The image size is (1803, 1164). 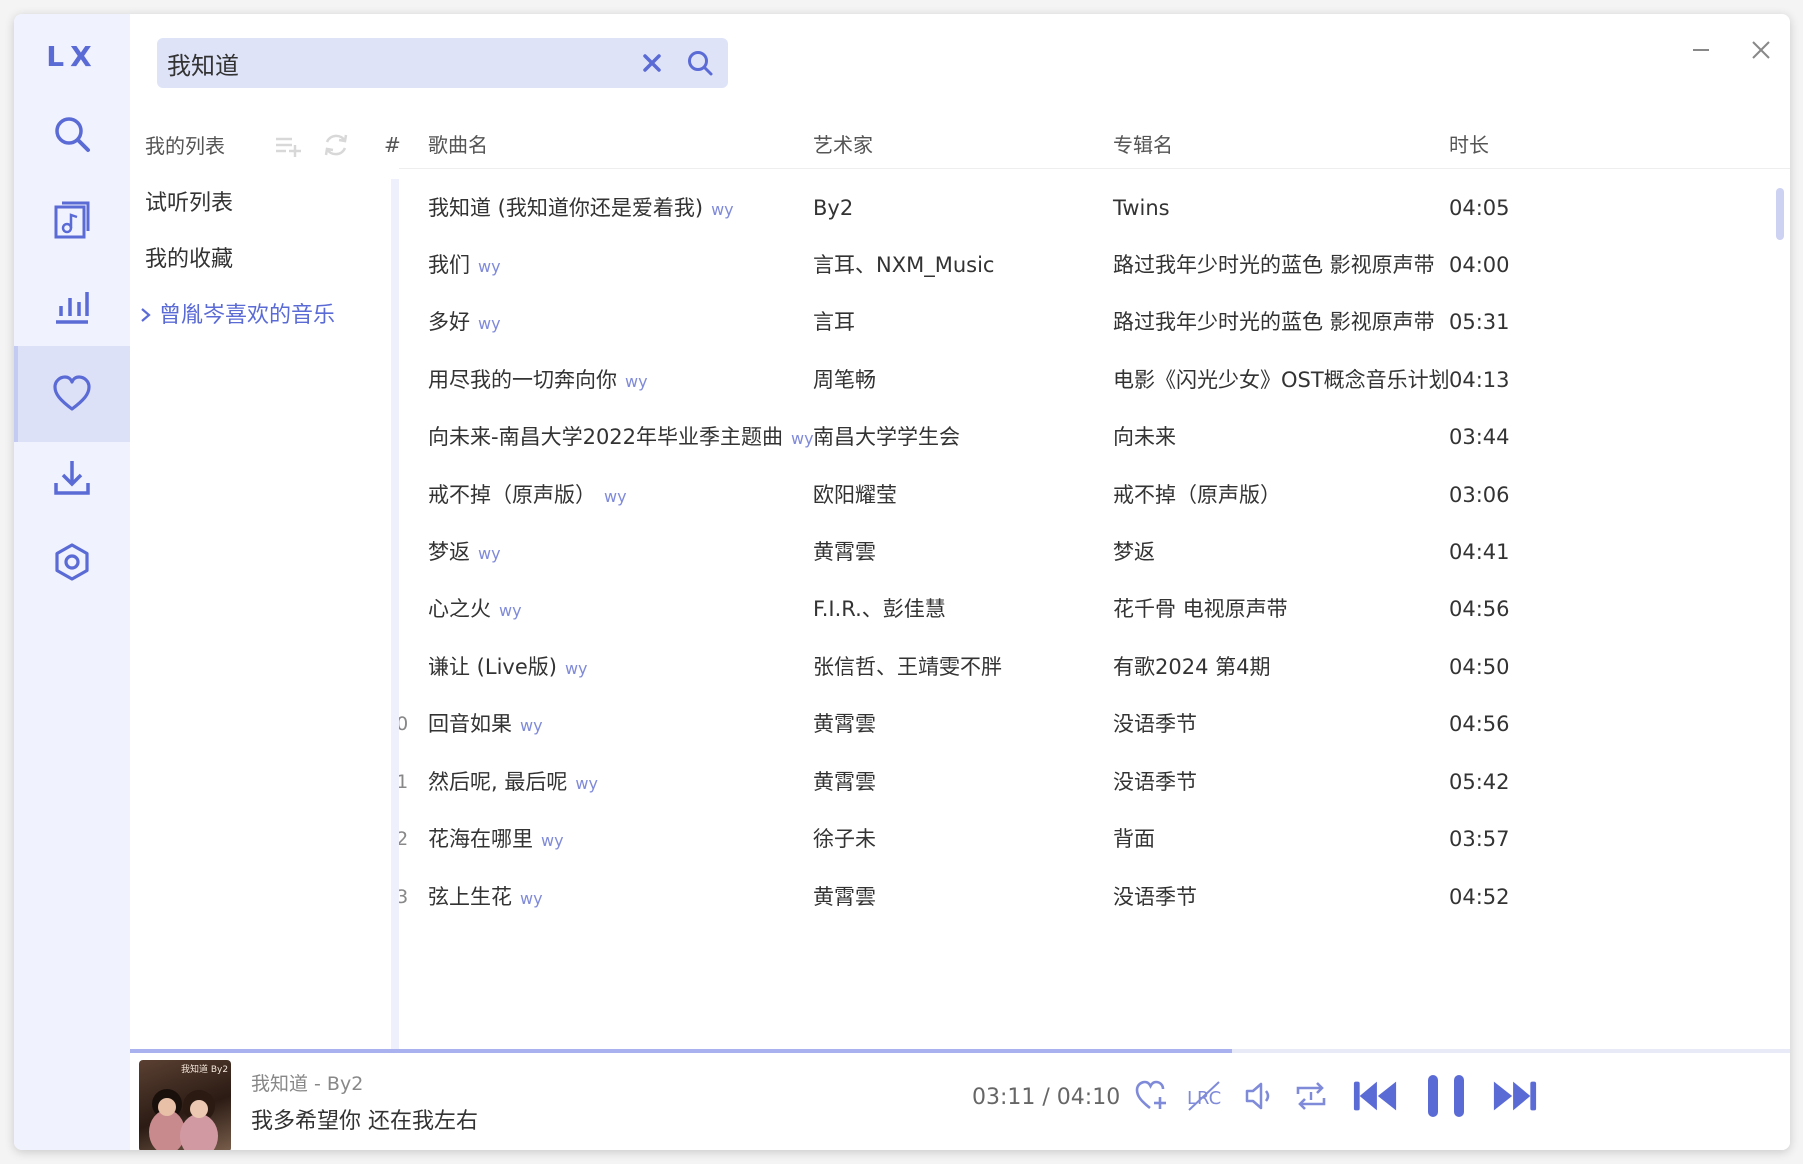 I want to click on playlist-scrollbar, so click(x=395, y=614).